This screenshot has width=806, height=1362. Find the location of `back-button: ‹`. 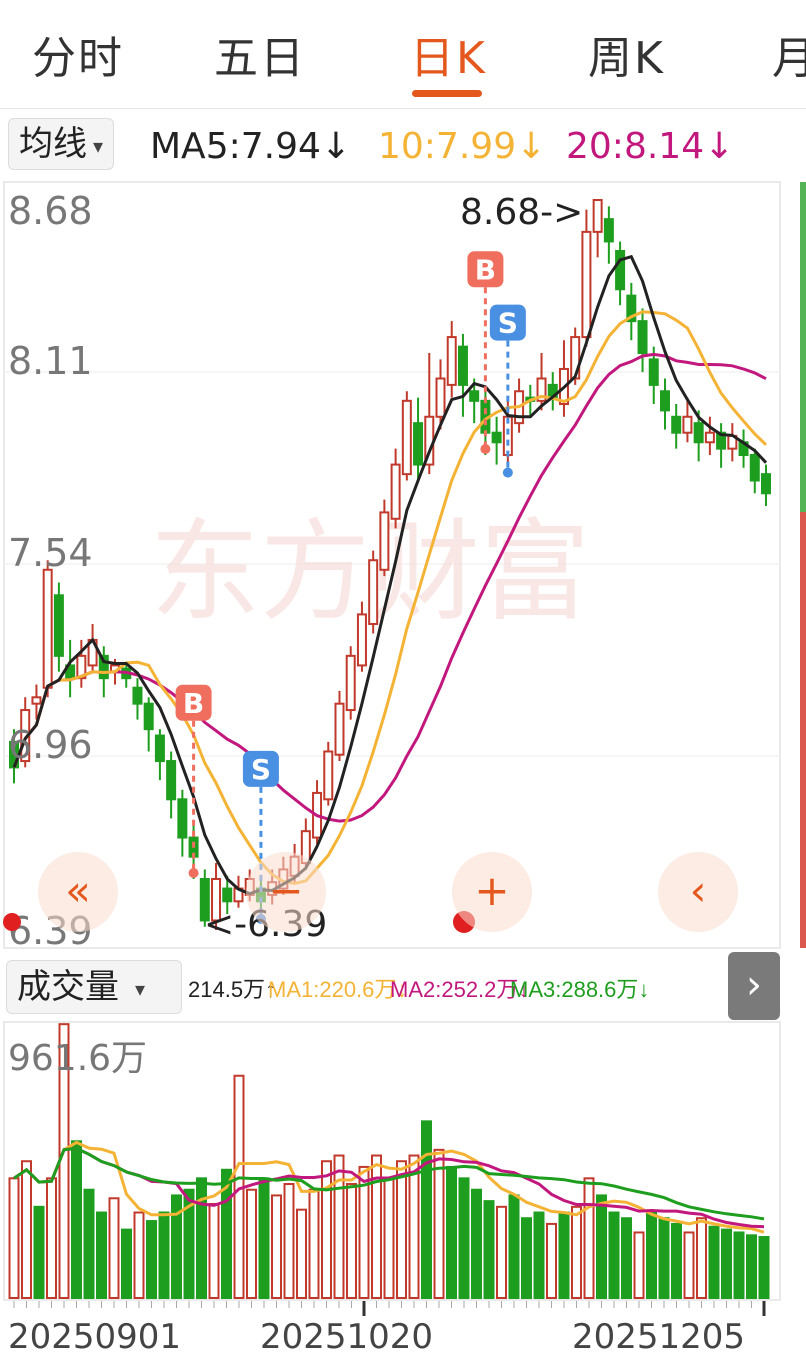

back-button: ‹ is located at coordinates (698, 892).